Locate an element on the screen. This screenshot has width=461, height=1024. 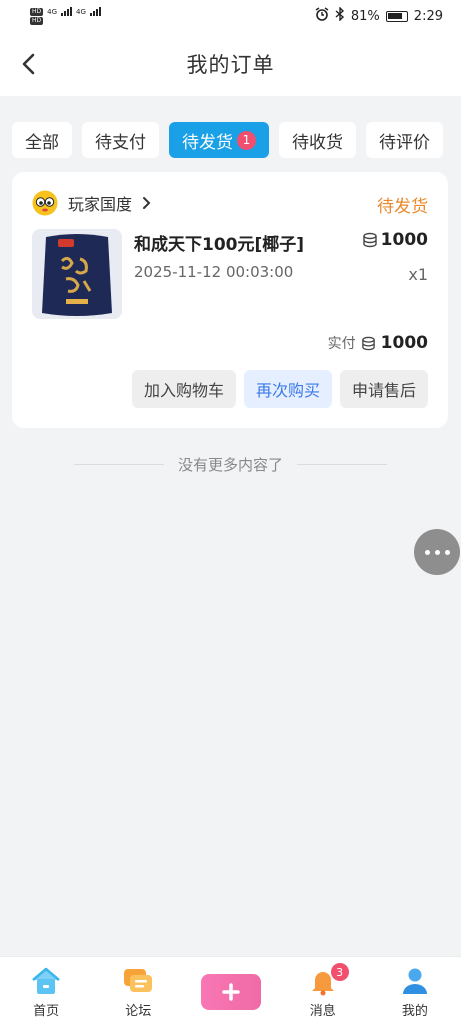
order-actions: 加入购物车 再次购买 申请售后 is located at coordinates (279, 389).